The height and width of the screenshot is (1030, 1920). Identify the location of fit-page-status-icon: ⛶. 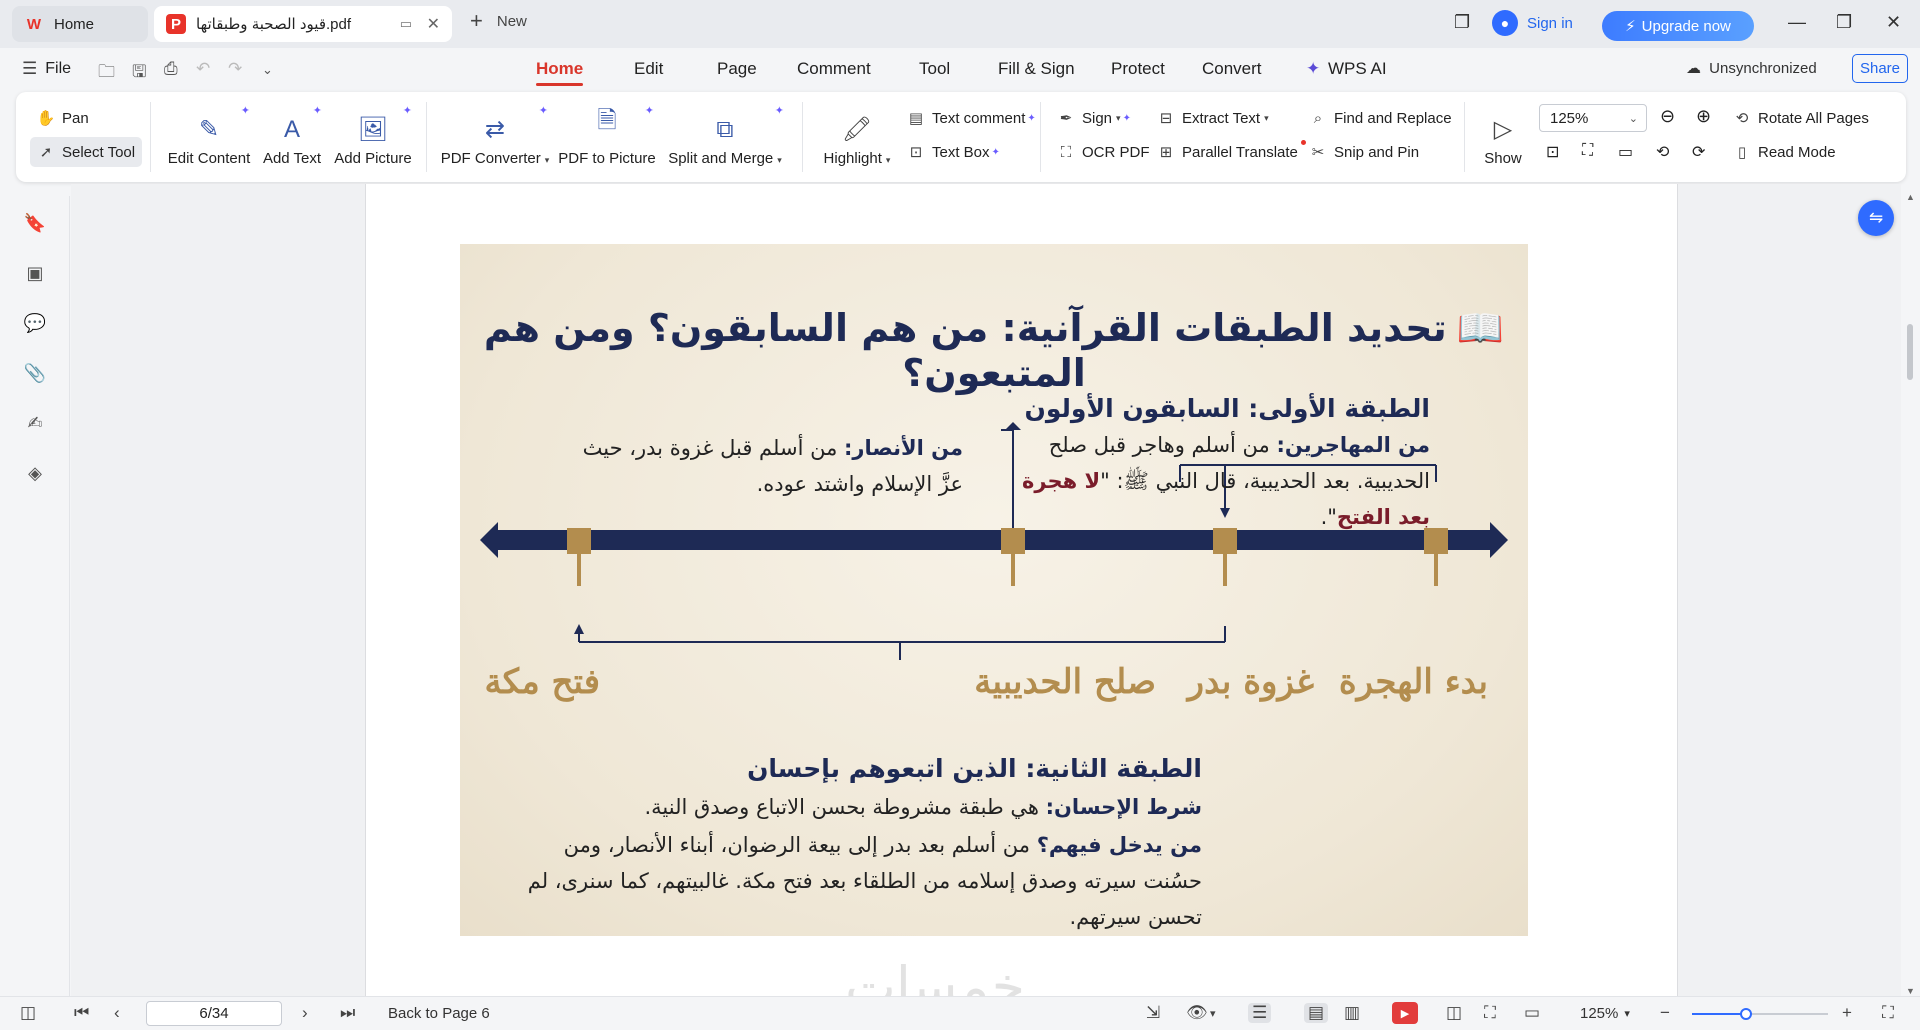
(1490, 1013).